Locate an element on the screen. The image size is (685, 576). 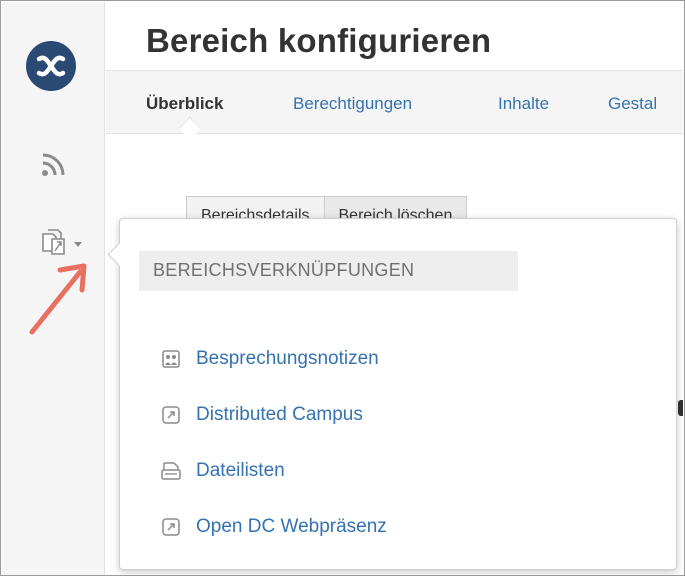
file-list-icon is located at coordinates (171, 471).